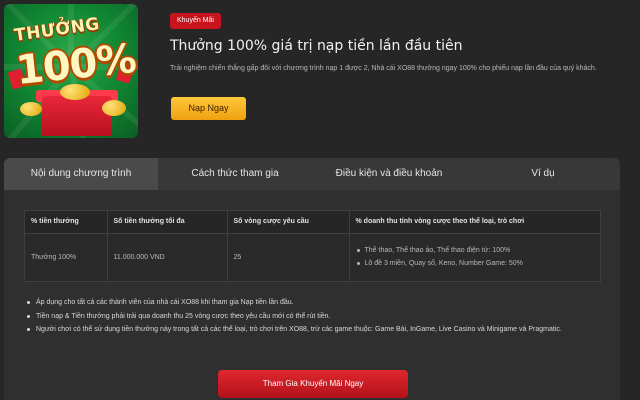 The width and height of the screenshot is (640, 400). I want to click on column-header: Số tiền thưởng tối đa, so click(167, 222).